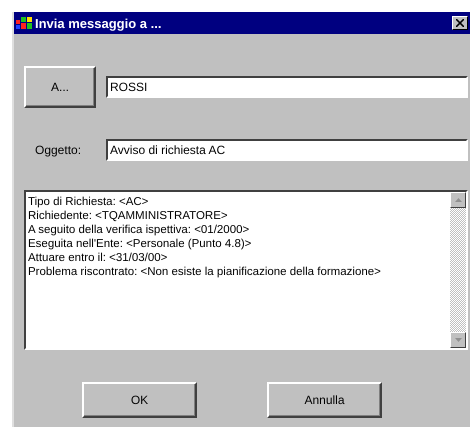  What do you see at coordinates (98, 258) in the screenshot?
I see `message-line: Attuare entro il: <31/03/00>` at bounding box center [98, 258].